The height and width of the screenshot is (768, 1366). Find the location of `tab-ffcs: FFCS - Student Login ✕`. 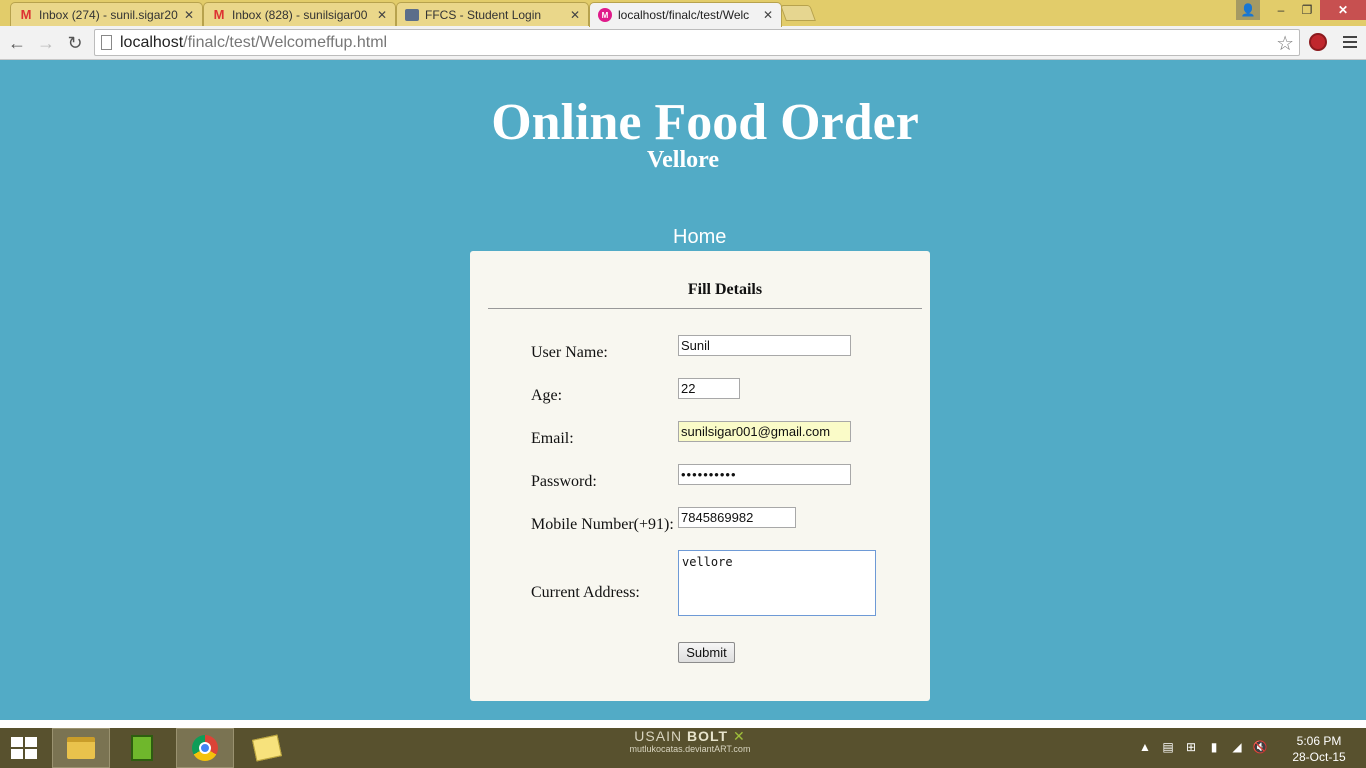

tab-ffcs: FFCS - Student Login ✕ is located at coordinates (492, 14).